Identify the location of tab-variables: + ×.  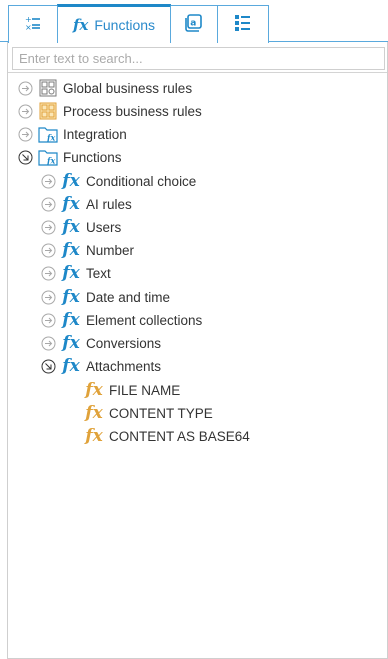
(33, 24).